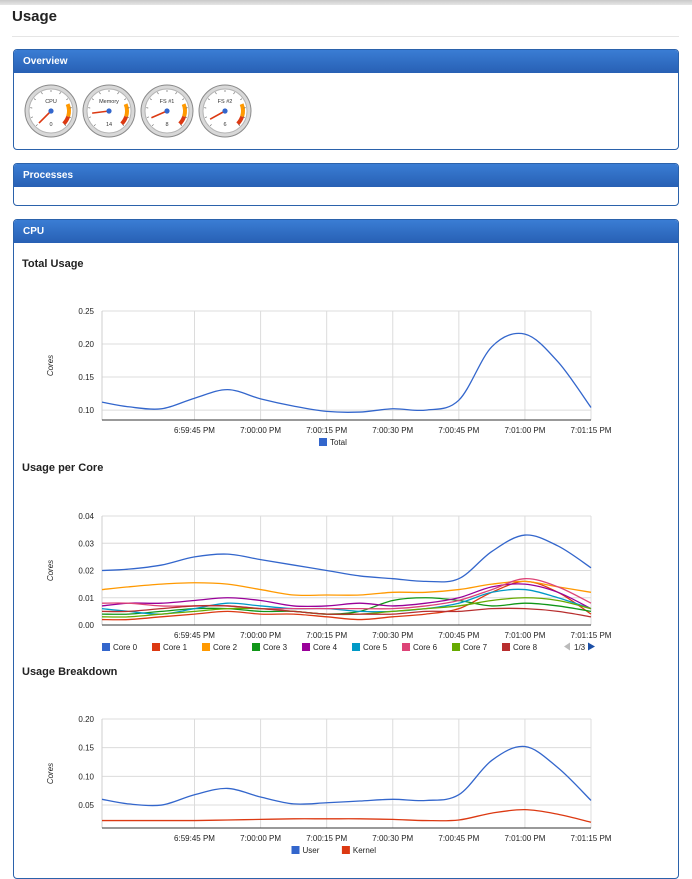 The width and height of the screenshot is (692, 879). Describe the element at coordinates (346, 816) in the screenshot. I see `series-line-kernel` at that location.